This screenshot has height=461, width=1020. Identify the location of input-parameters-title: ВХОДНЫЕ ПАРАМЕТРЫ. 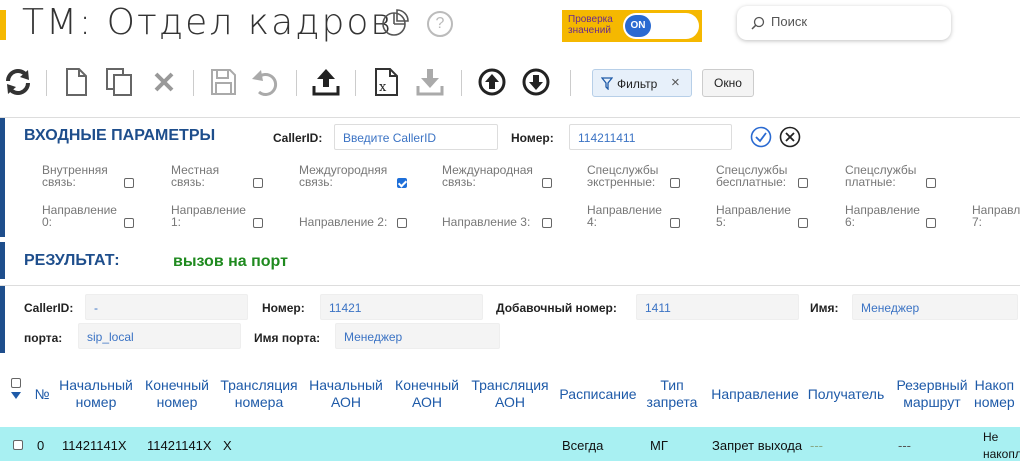
(120, 135).